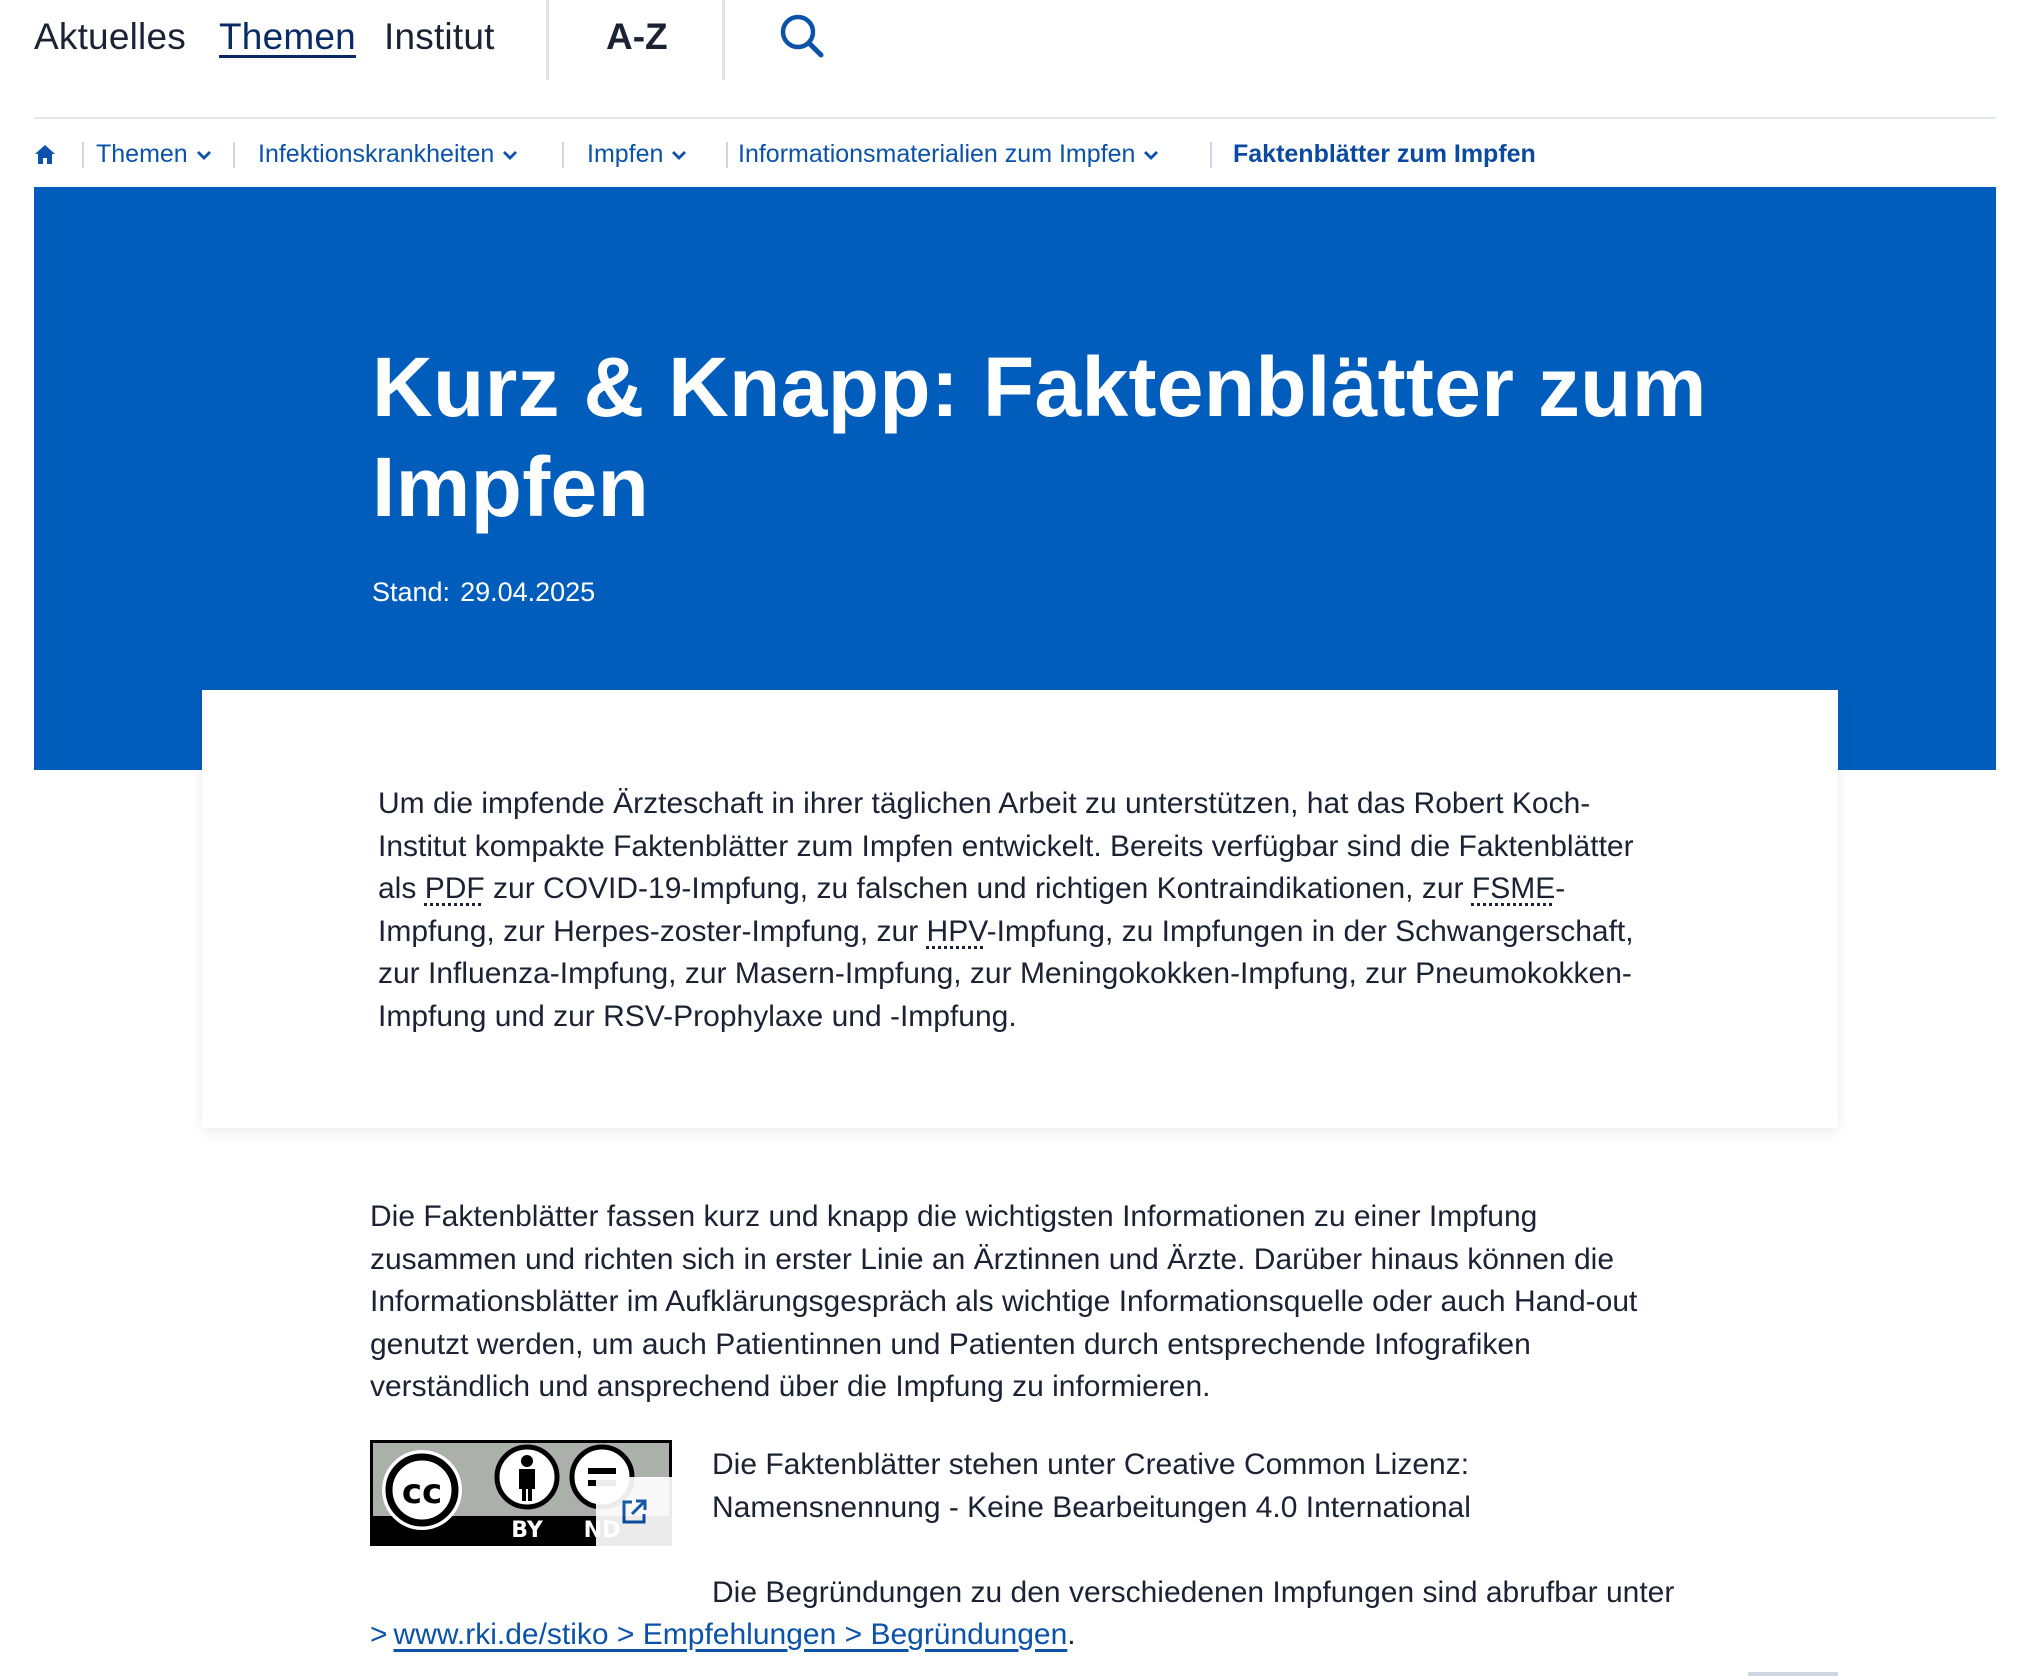 This screenshot has height=1676, width=2028. What do you see at coordinates (376, 154) in the screenshot?
I see `breadcrumb-item-label: Infektionskrankheiten` at bounding box center [376, 154].